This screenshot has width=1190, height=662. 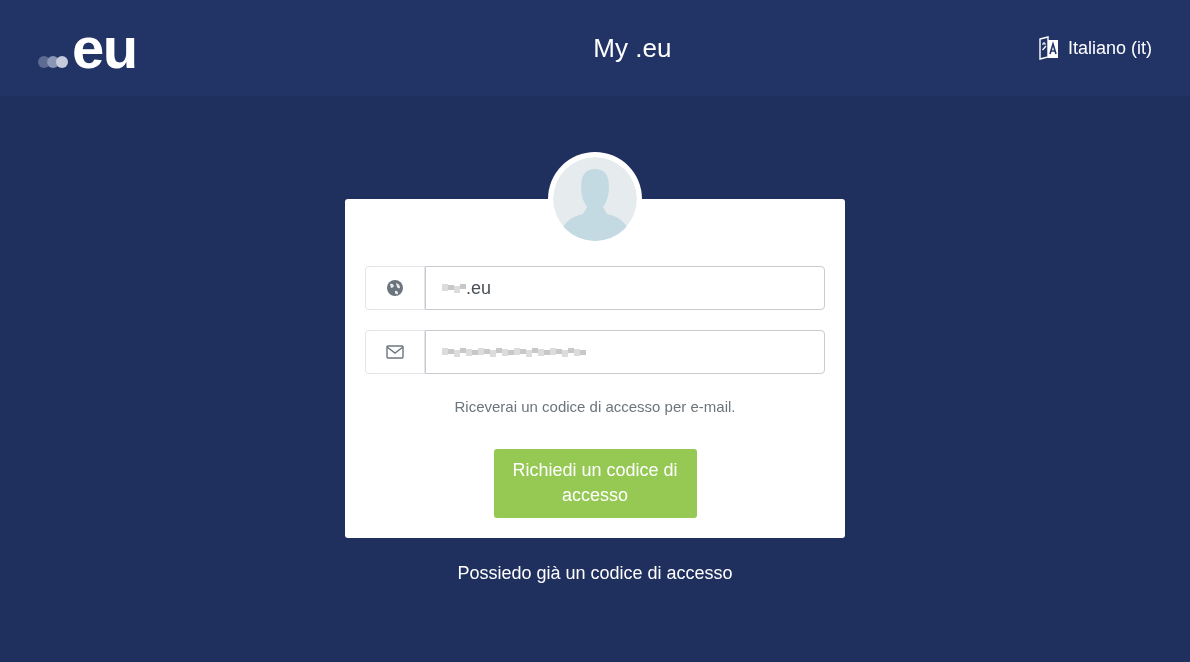 What do you see at coordinates (625, 352) in the screenshot?
I see `email-field` at bounding box center [625, 352].